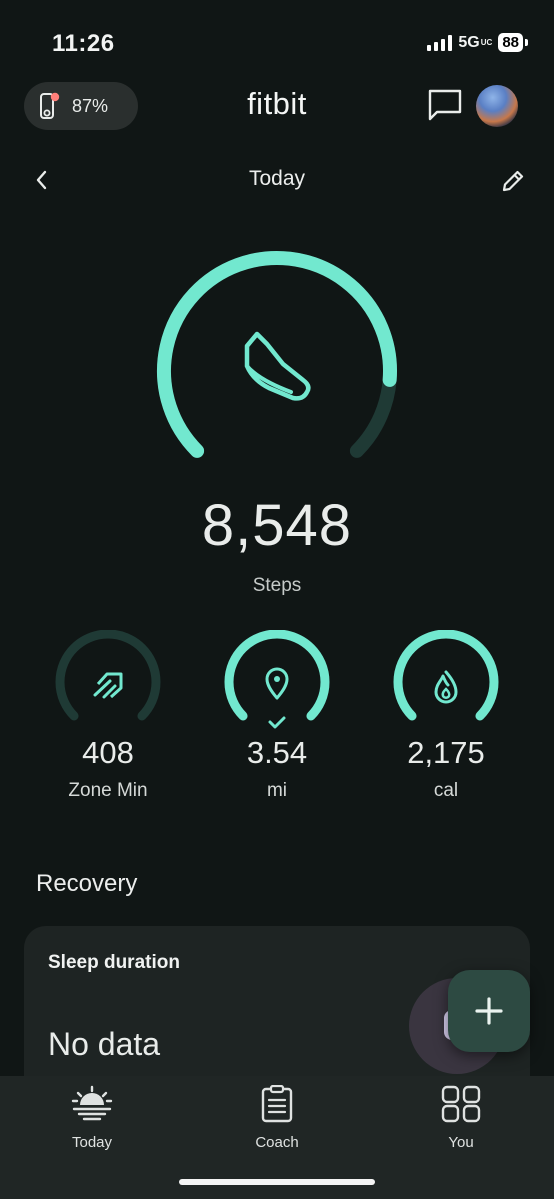 Image resolution: width=554 pixels, height=1199 pixels. What do you see at coordinates (510, 42) in the screenshot?
I see `battery-level: 88` at bounding box center [510, 42].